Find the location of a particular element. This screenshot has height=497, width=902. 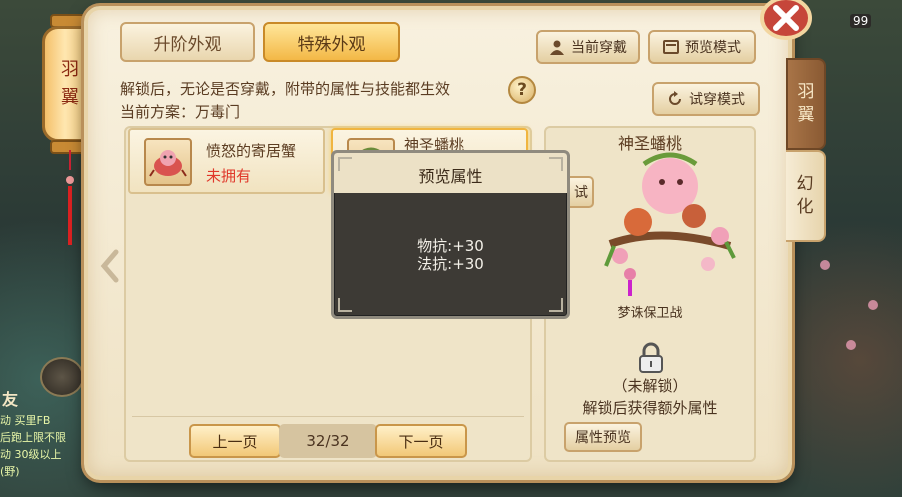

unlock-info-text: 解锁后，无论是否穿戴，附带的属性与技能都生效 is located at coordinates (285, 89).